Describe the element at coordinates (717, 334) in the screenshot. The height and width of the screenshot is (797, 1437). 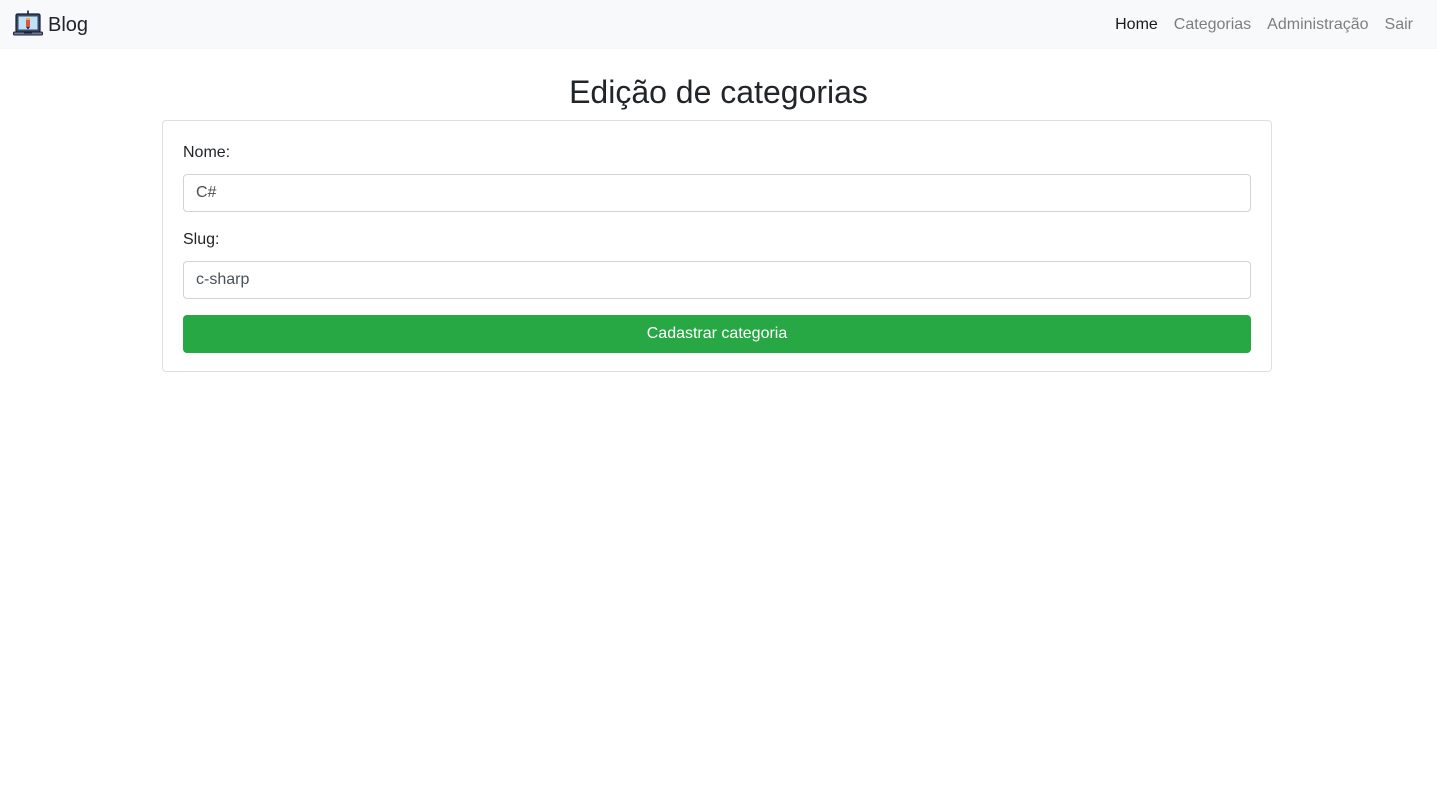
I see `submit-category-button: Cadastrar categoria` at that location.